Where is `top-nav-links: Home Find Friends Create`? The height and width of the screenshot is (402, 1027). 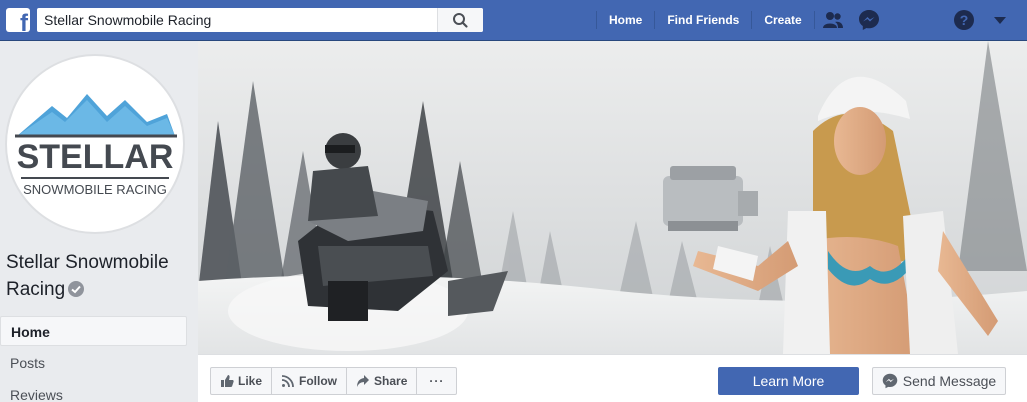
top-nav-links: Home Find Friends Create is located at coordinates (741, 20).